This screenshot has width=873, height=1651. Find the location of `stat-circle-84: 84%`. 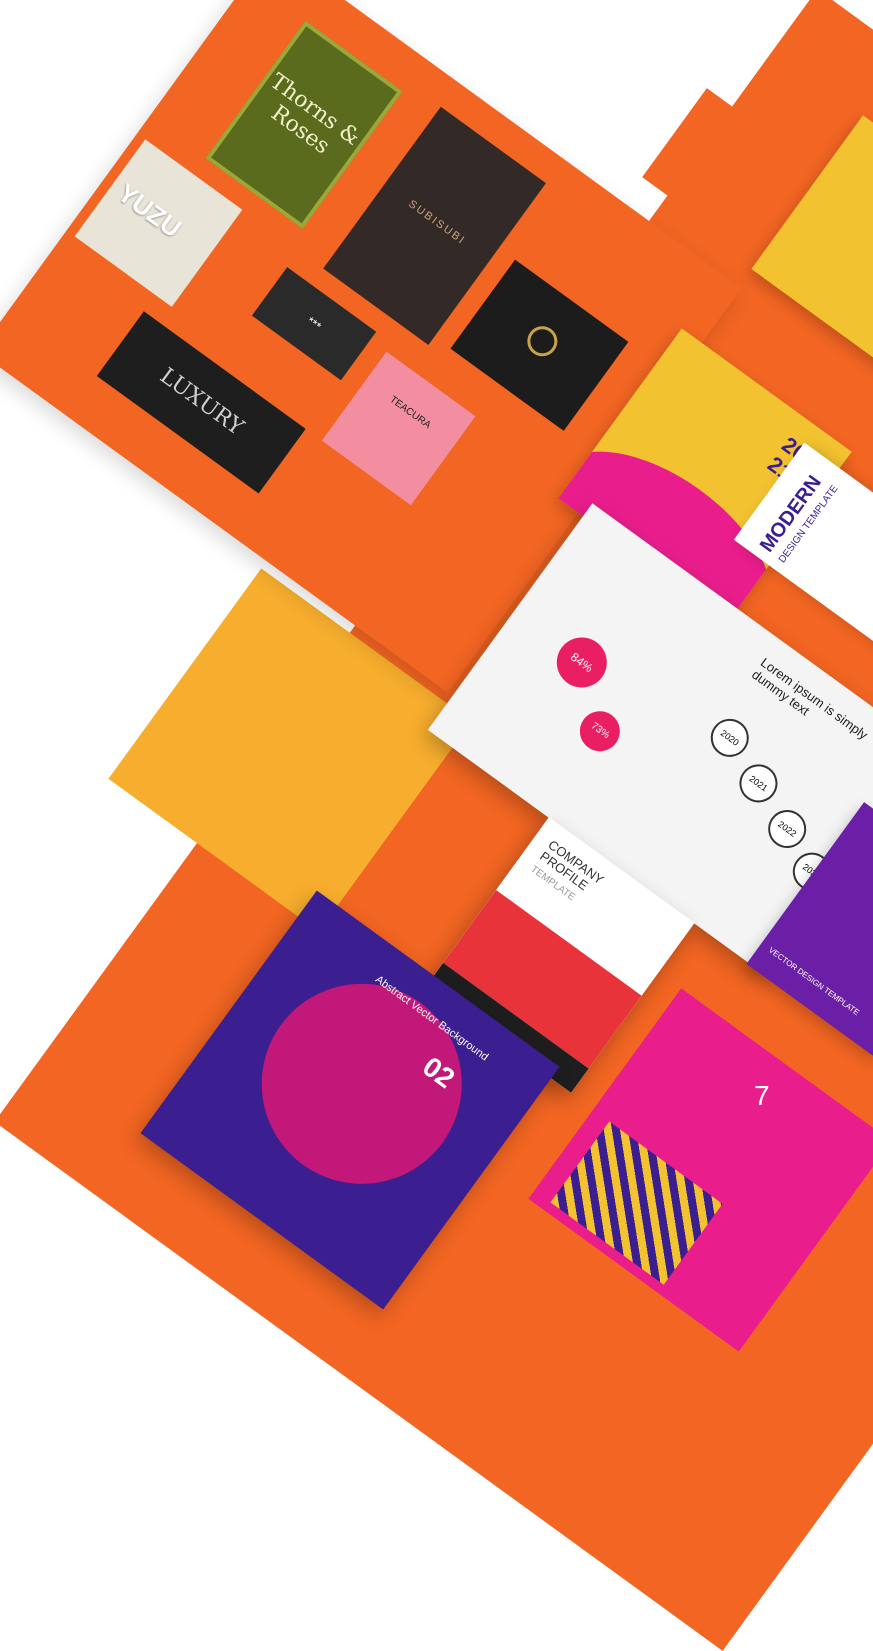

stat-circle-84: 84% is located at coordinates (581, 662).